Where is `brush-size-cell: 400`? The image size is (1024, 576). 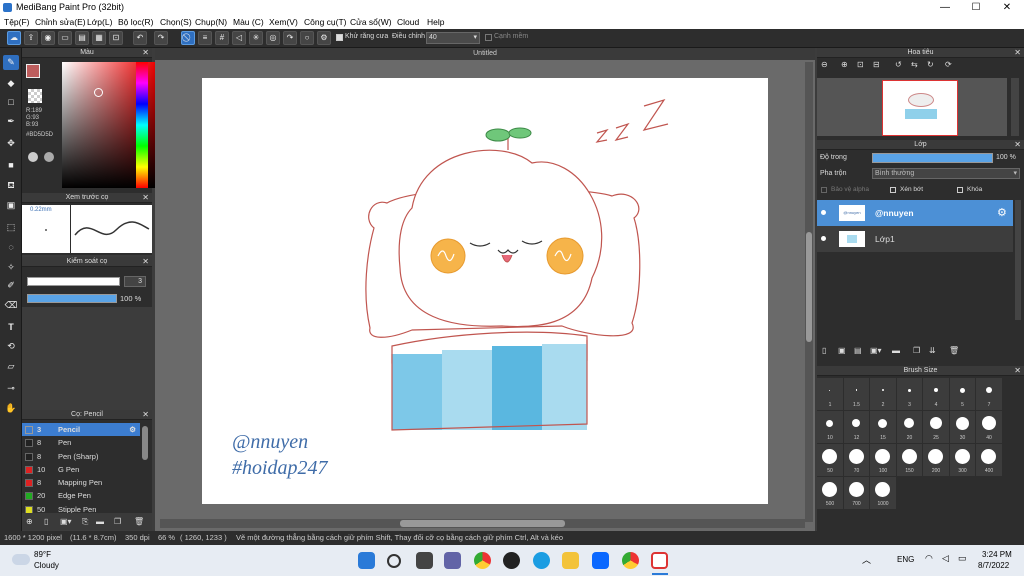
brush-size-cell: 400 is located at coordinates (989, 460).